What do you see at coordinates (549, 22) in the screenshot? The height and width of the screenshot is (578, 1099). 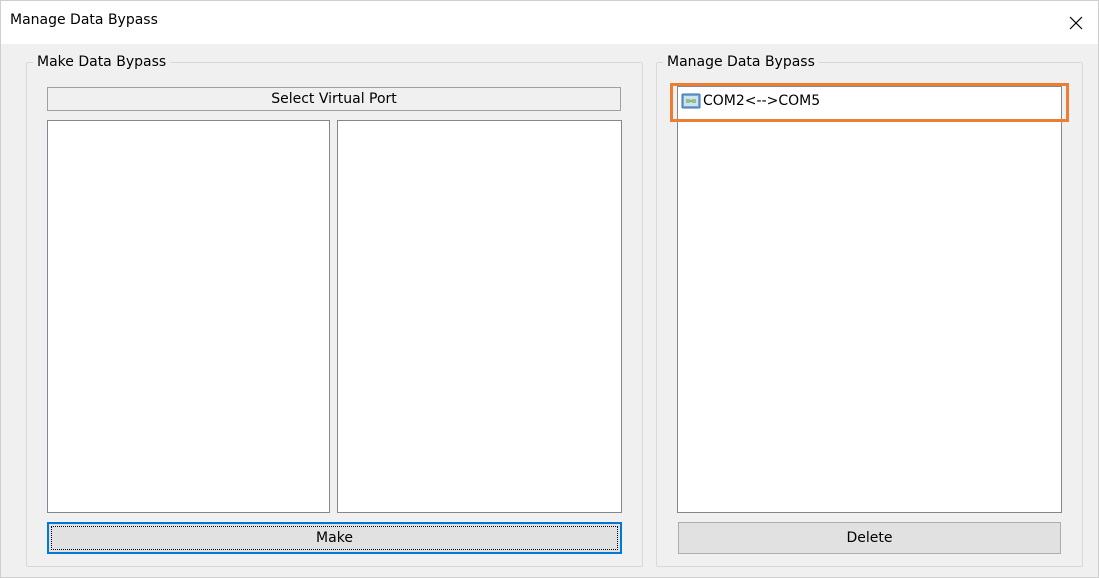 I see `title-bar: Manage Data Bypass` at bounding box center [549, 22].